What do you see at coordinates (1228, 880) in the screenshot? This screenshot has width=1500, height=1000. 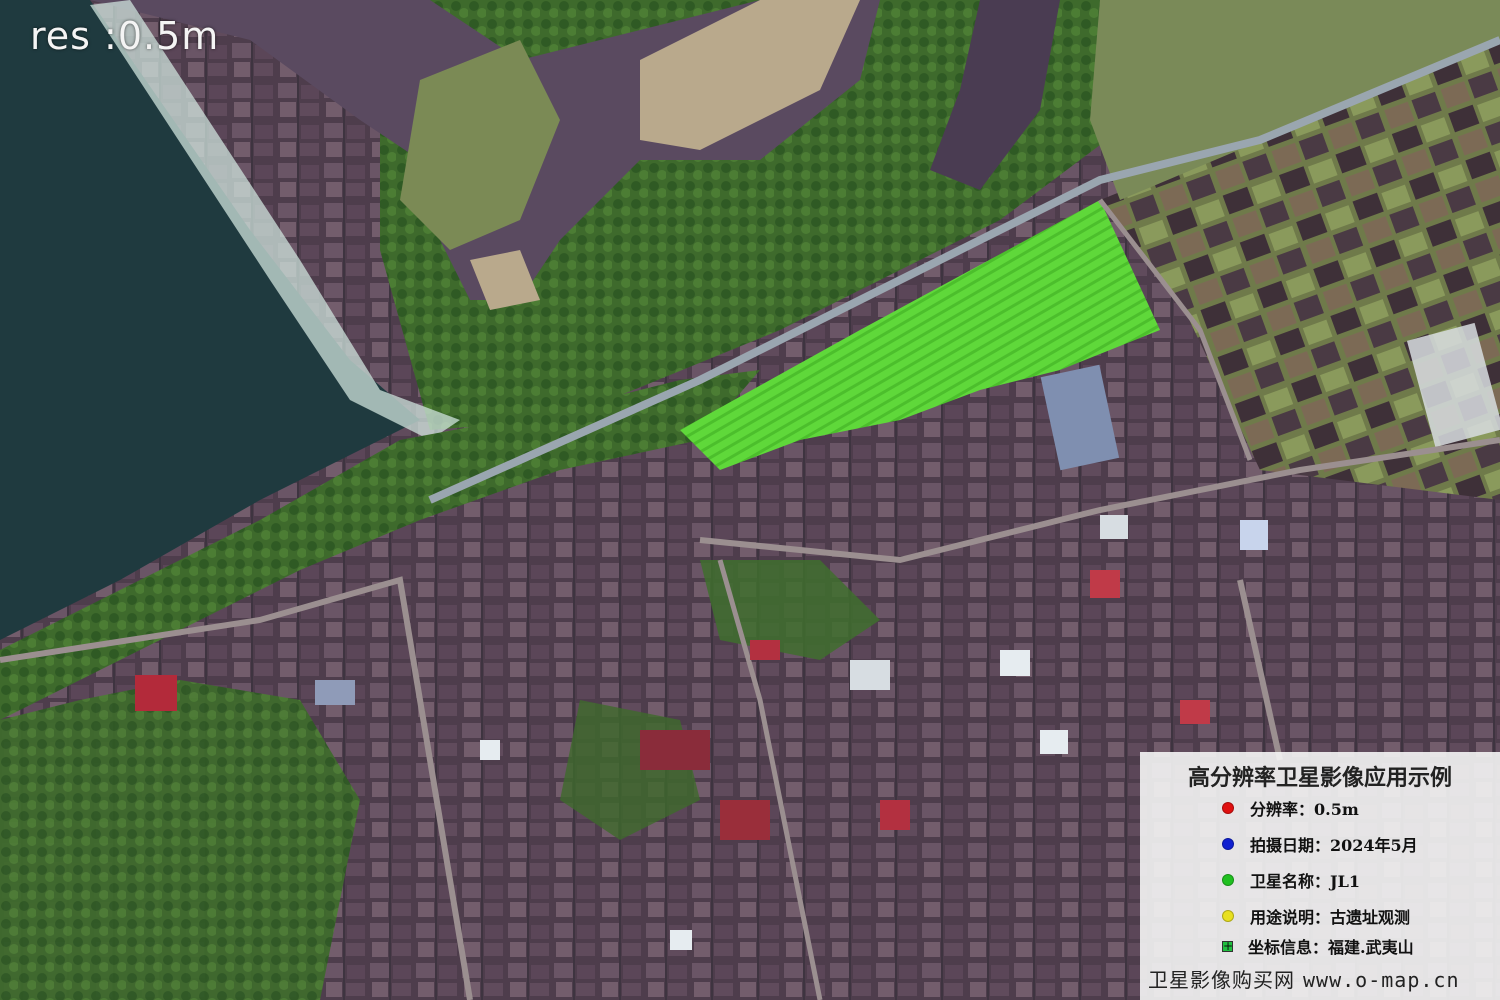 I see `green-dot-icon` at bounding box center [1228, 880].